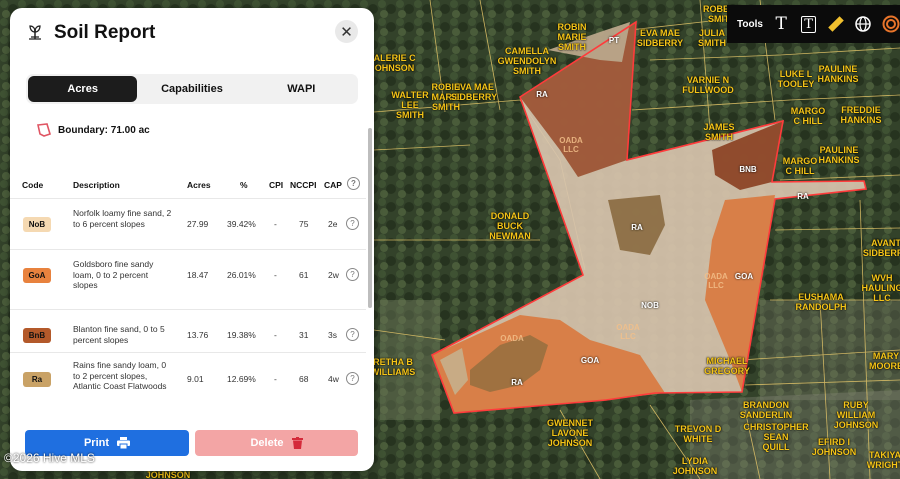 This screenshot has height=479, width=900. What do you see at coordinates (104, 130) in the screenshot?
I see `boundary-label: Boundary: 71.00 ac` at bounding box center [104, 130].